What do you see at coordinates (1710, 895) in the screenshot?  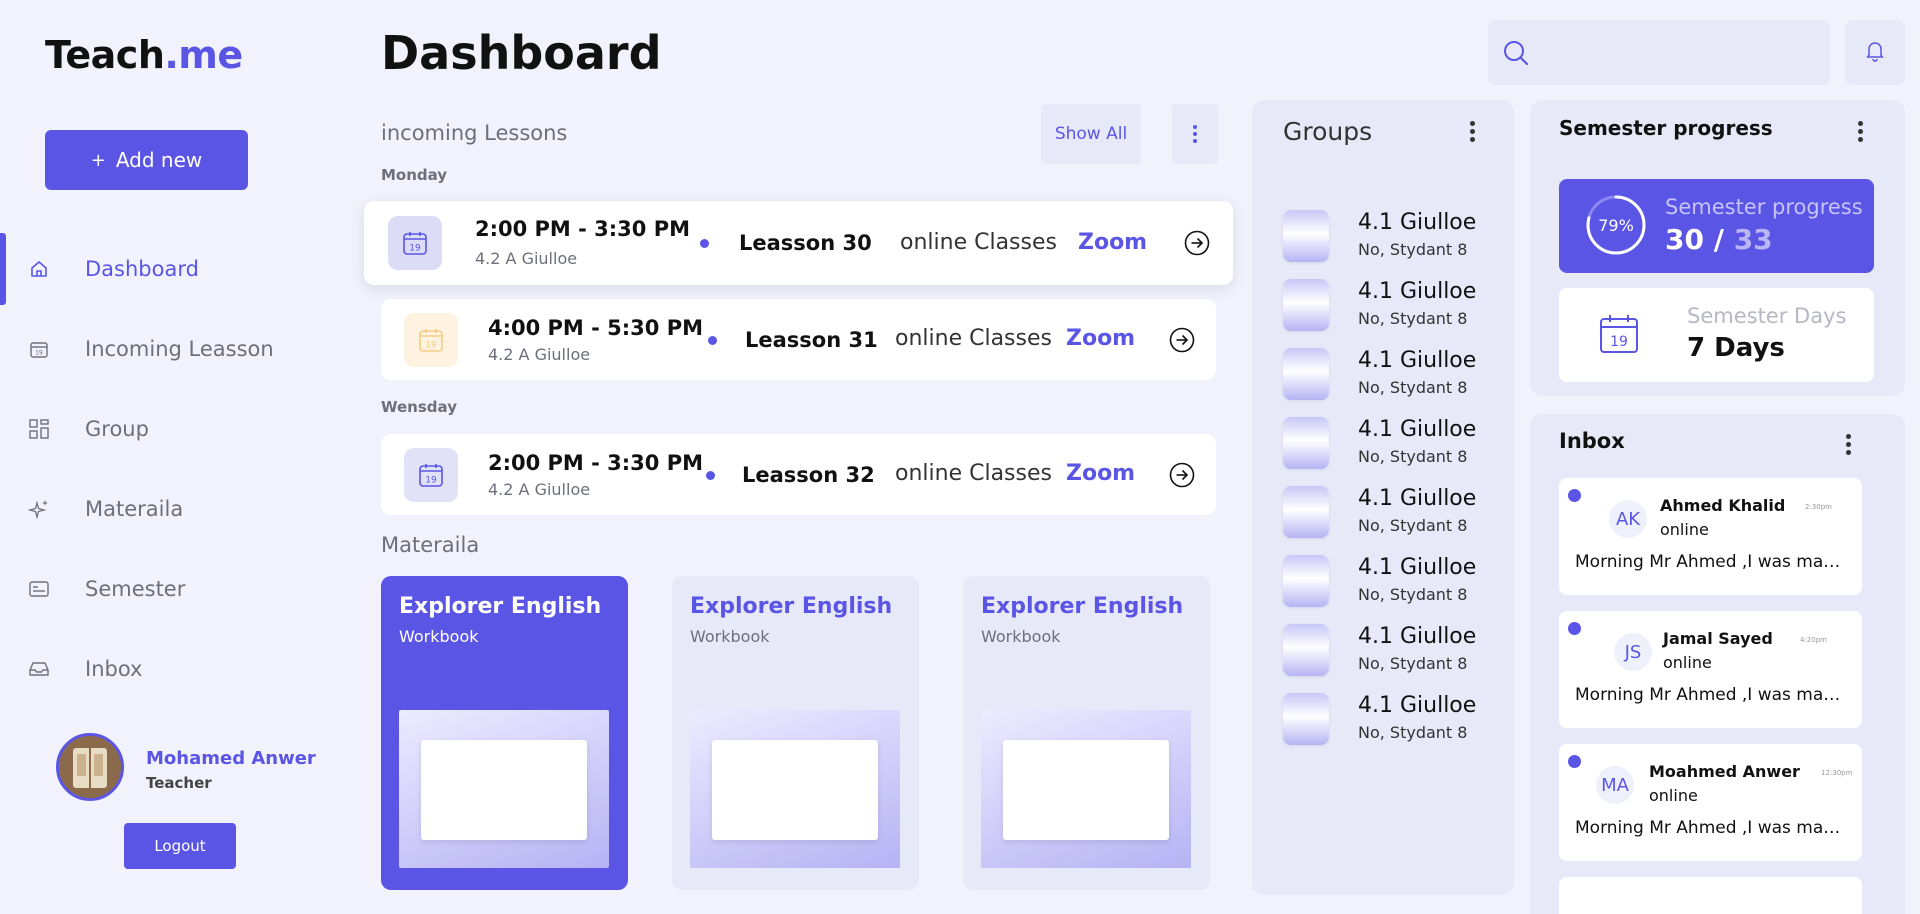 I see `inbox-message` at bounding box center [1710, 895].